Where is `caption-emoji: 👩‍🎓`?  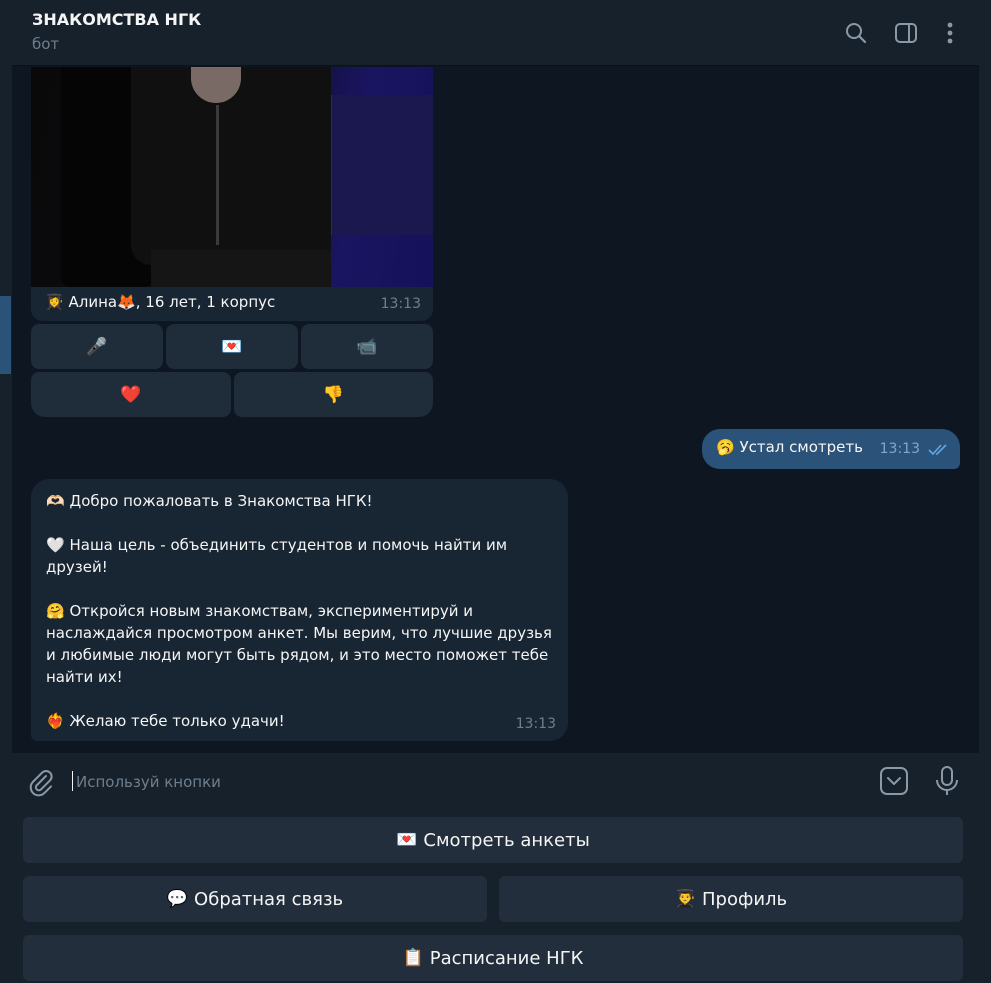
caption-emoji: 👩‍🎓 is located at coordinates (54, 302).